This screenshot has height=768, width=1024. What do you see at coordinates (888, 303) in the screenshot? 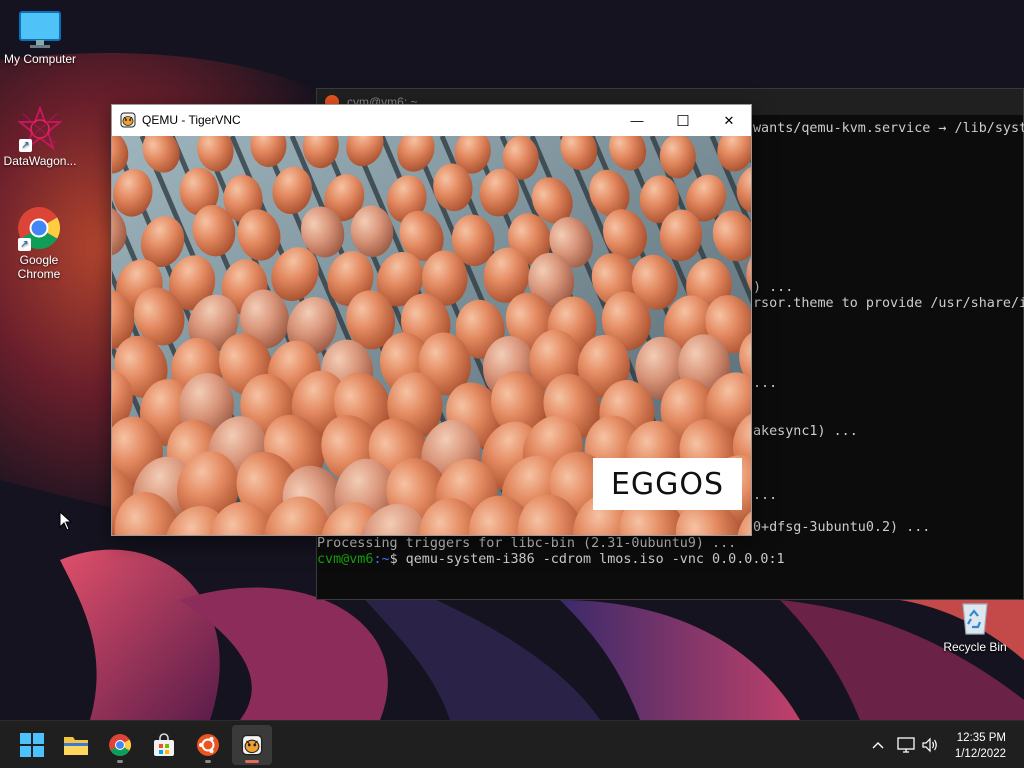
I see `terminal-output-line: rsor.theme to provide /usr/share/ic` at bounding box center [888, 303].